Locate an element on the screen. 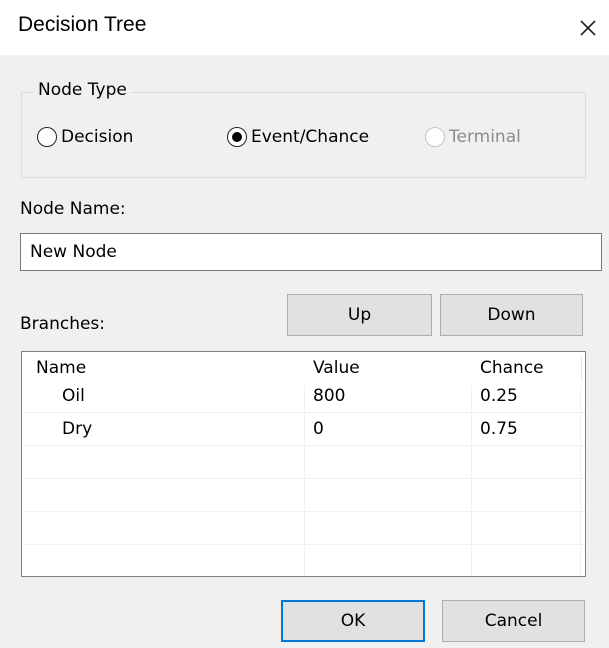 The image size is (609, 648). row-chance-cell: 0.75 is located at coordinates (499, 429).